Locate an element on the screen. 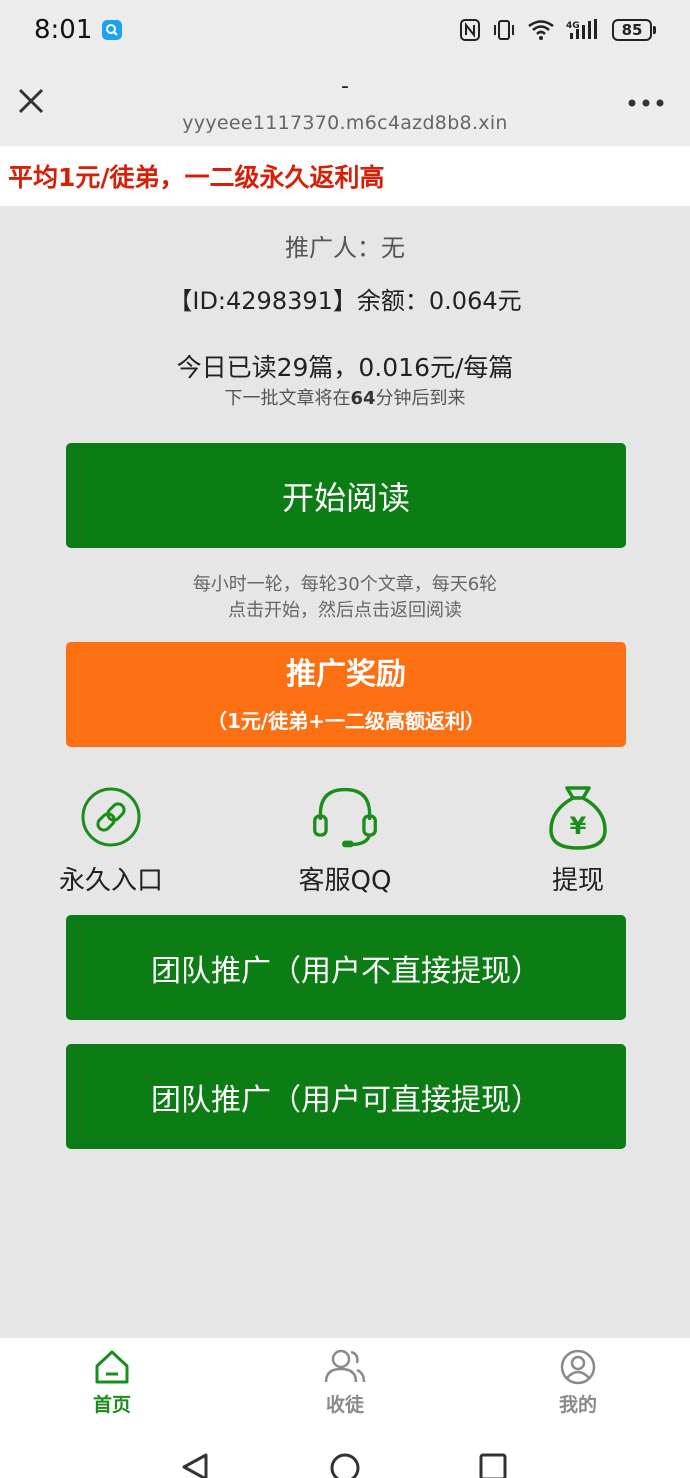 This screenshot has height=1478, width=690. start-reading-button: 开始阅读 is located at coordinates (346, 495).